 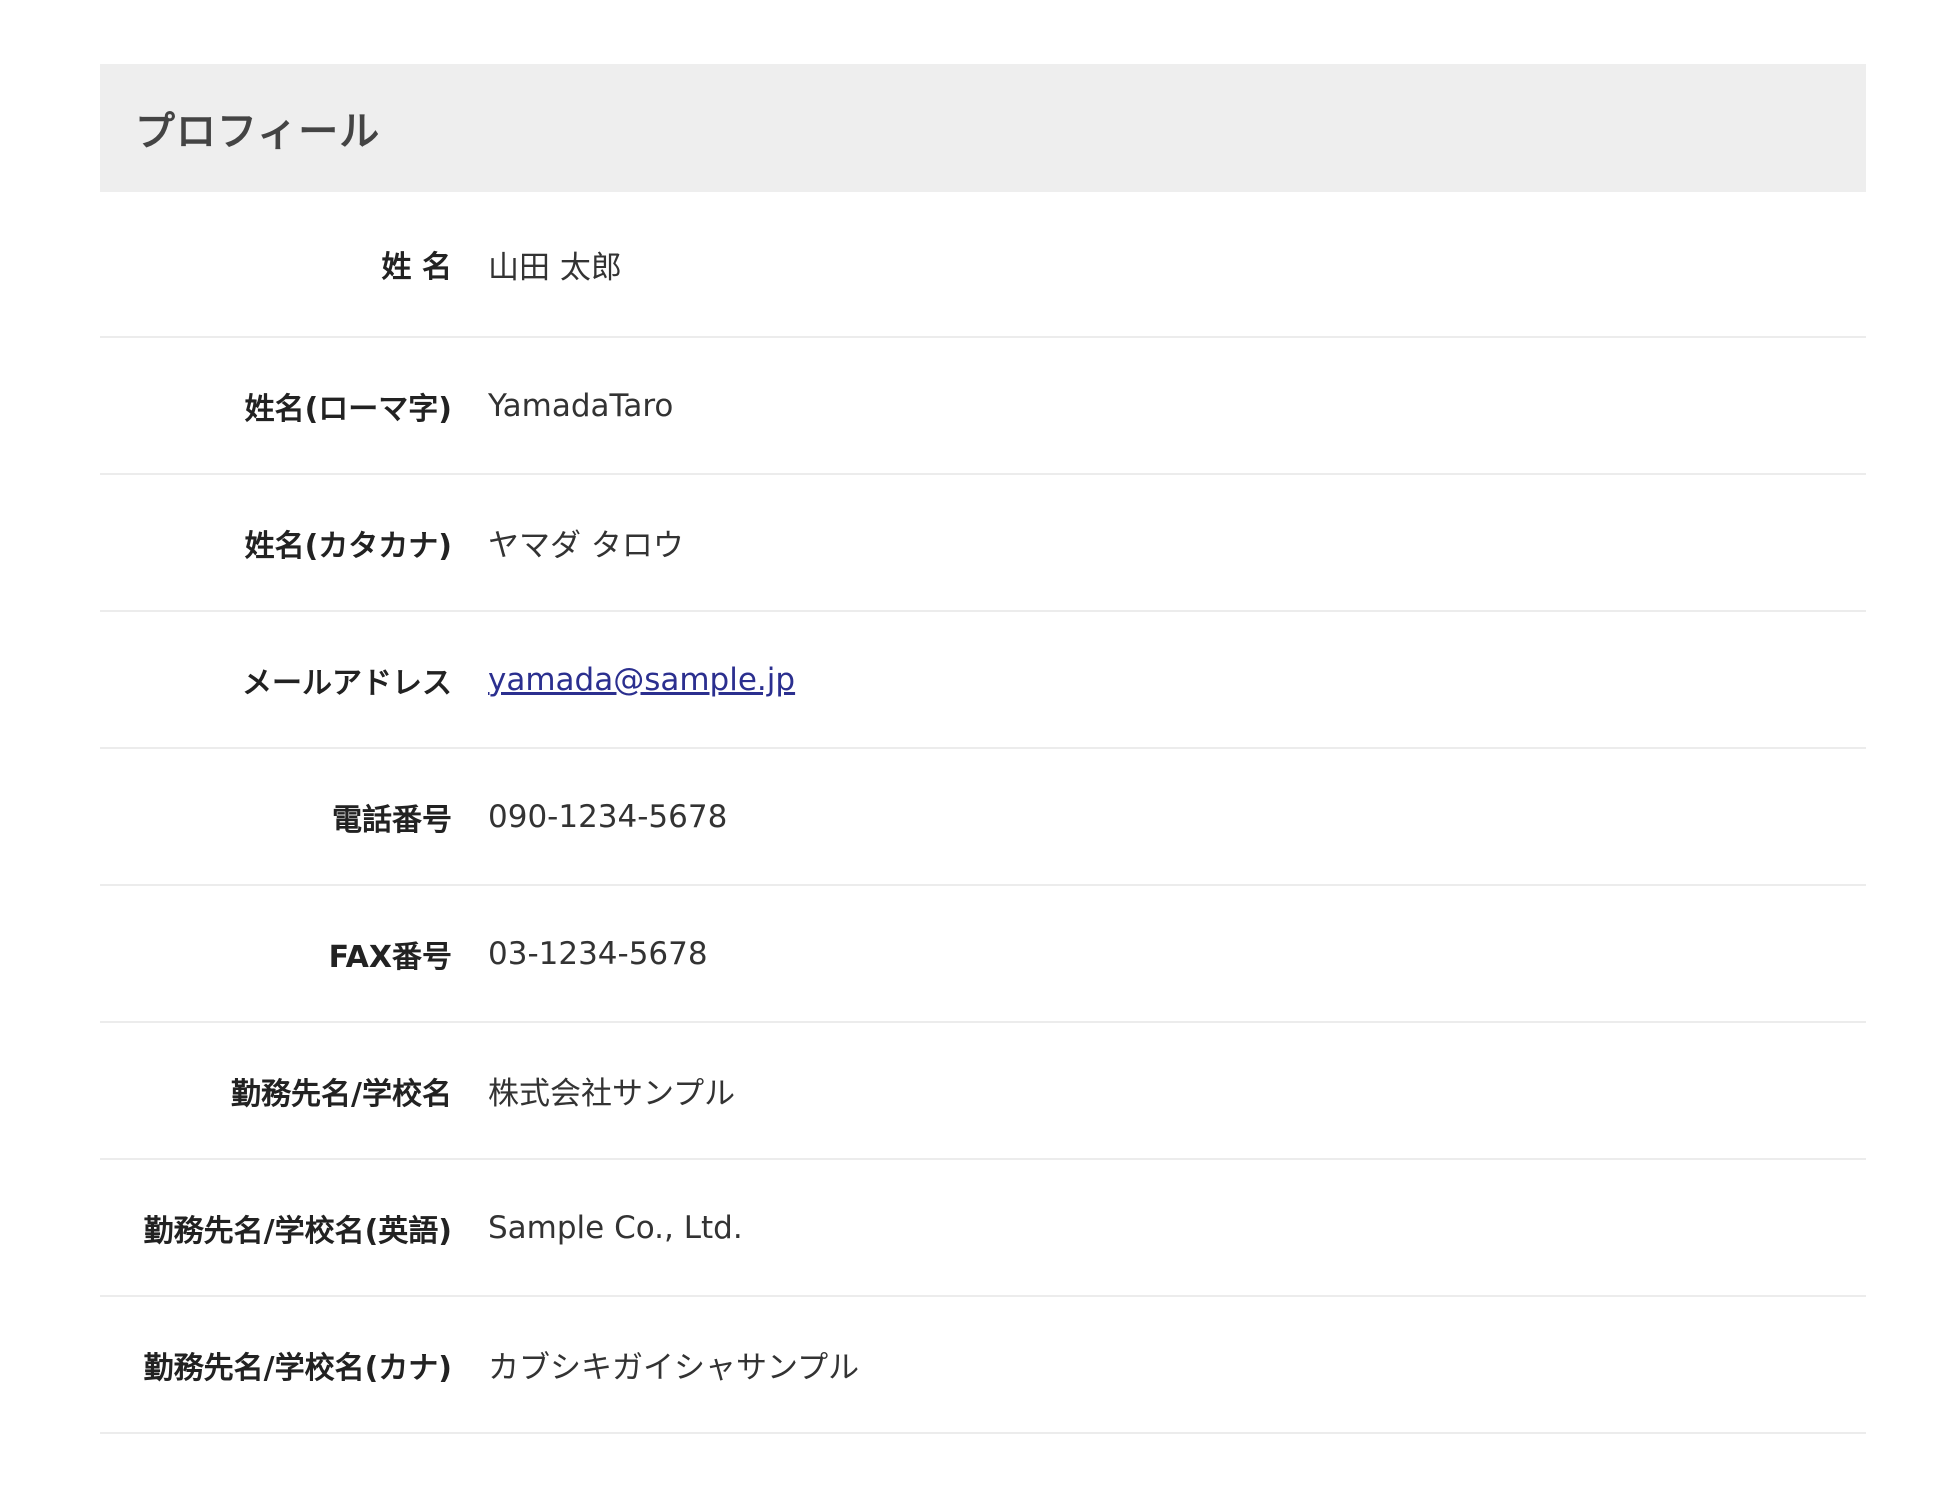 I want to click on row-email: メールアドレス yamada@sample.jp, so click(x=983, y=680).